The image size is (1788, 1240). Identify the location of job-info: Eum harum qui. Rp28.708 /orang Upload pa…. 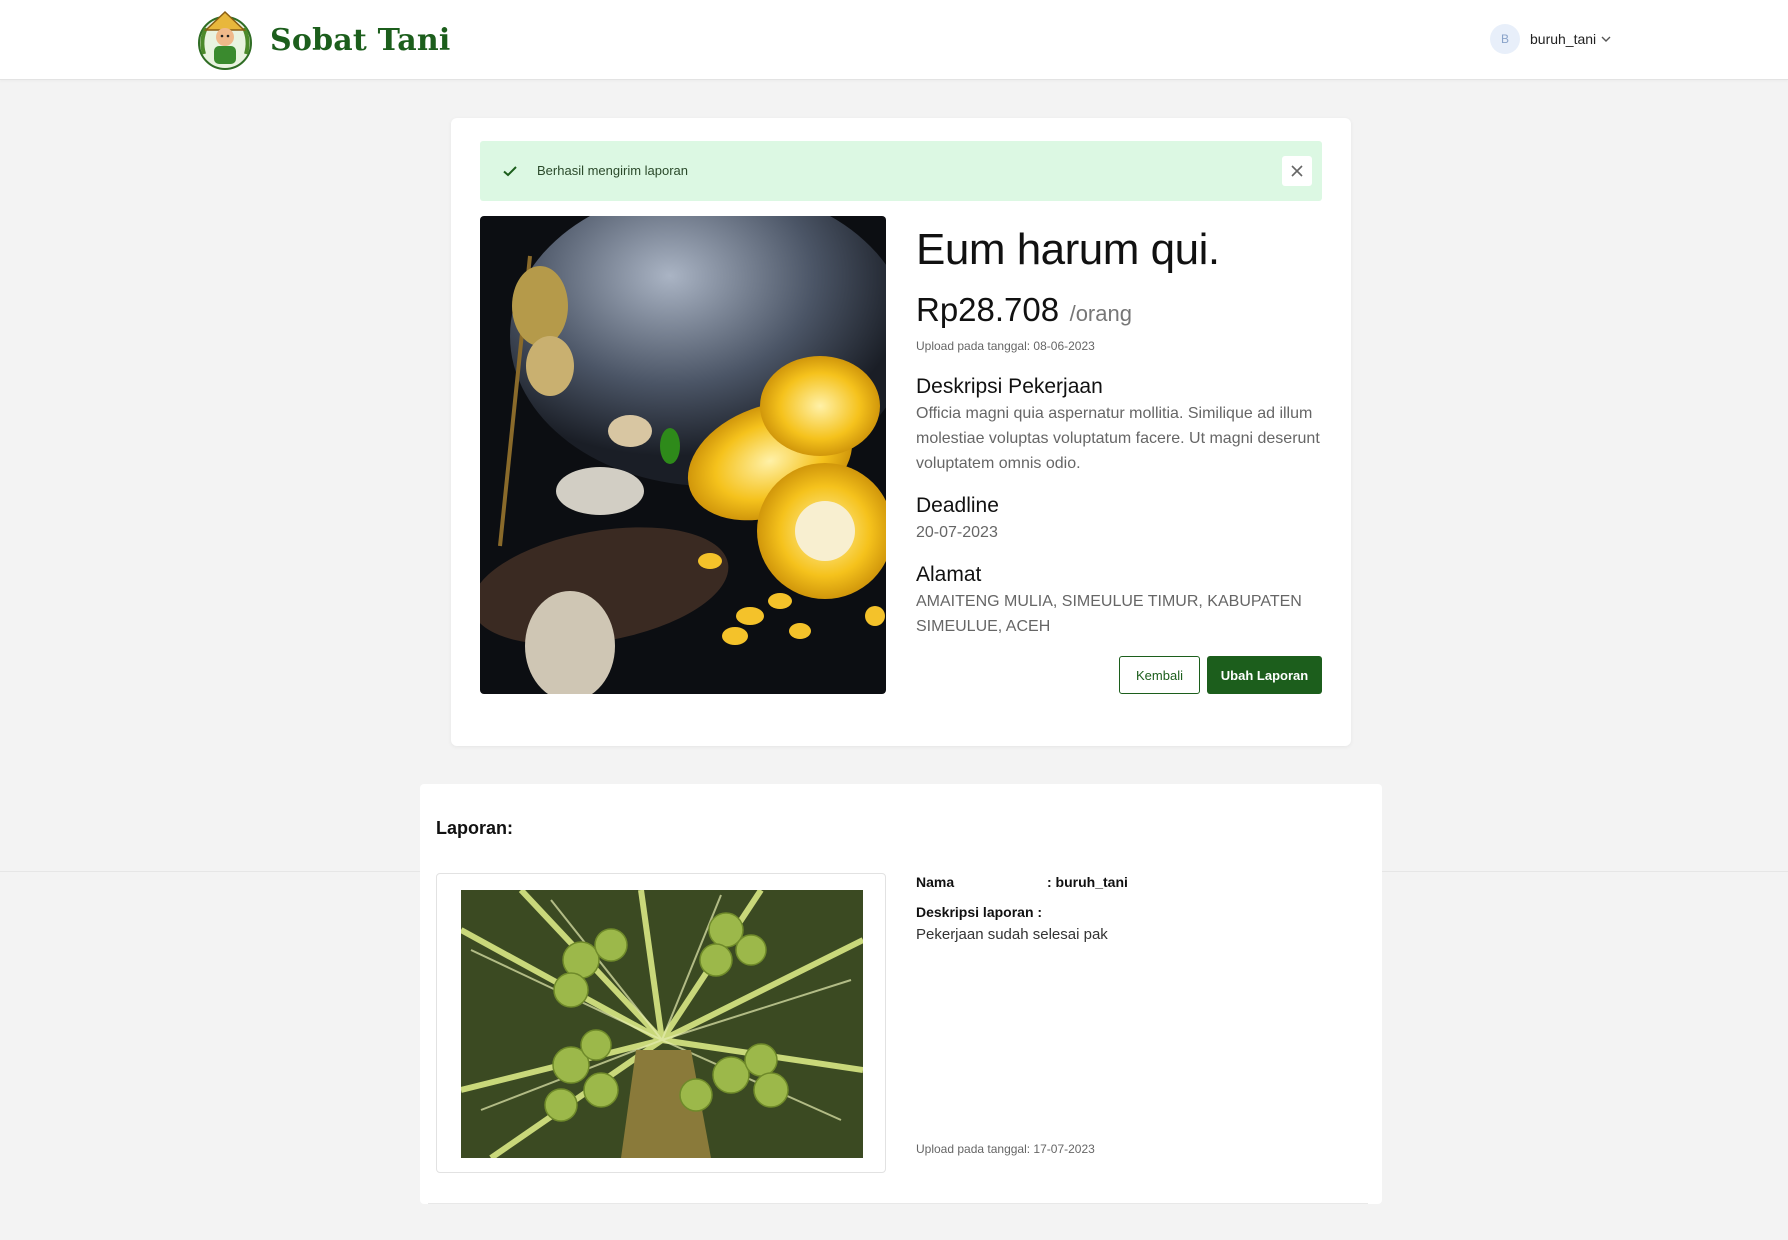
(1121, 430).